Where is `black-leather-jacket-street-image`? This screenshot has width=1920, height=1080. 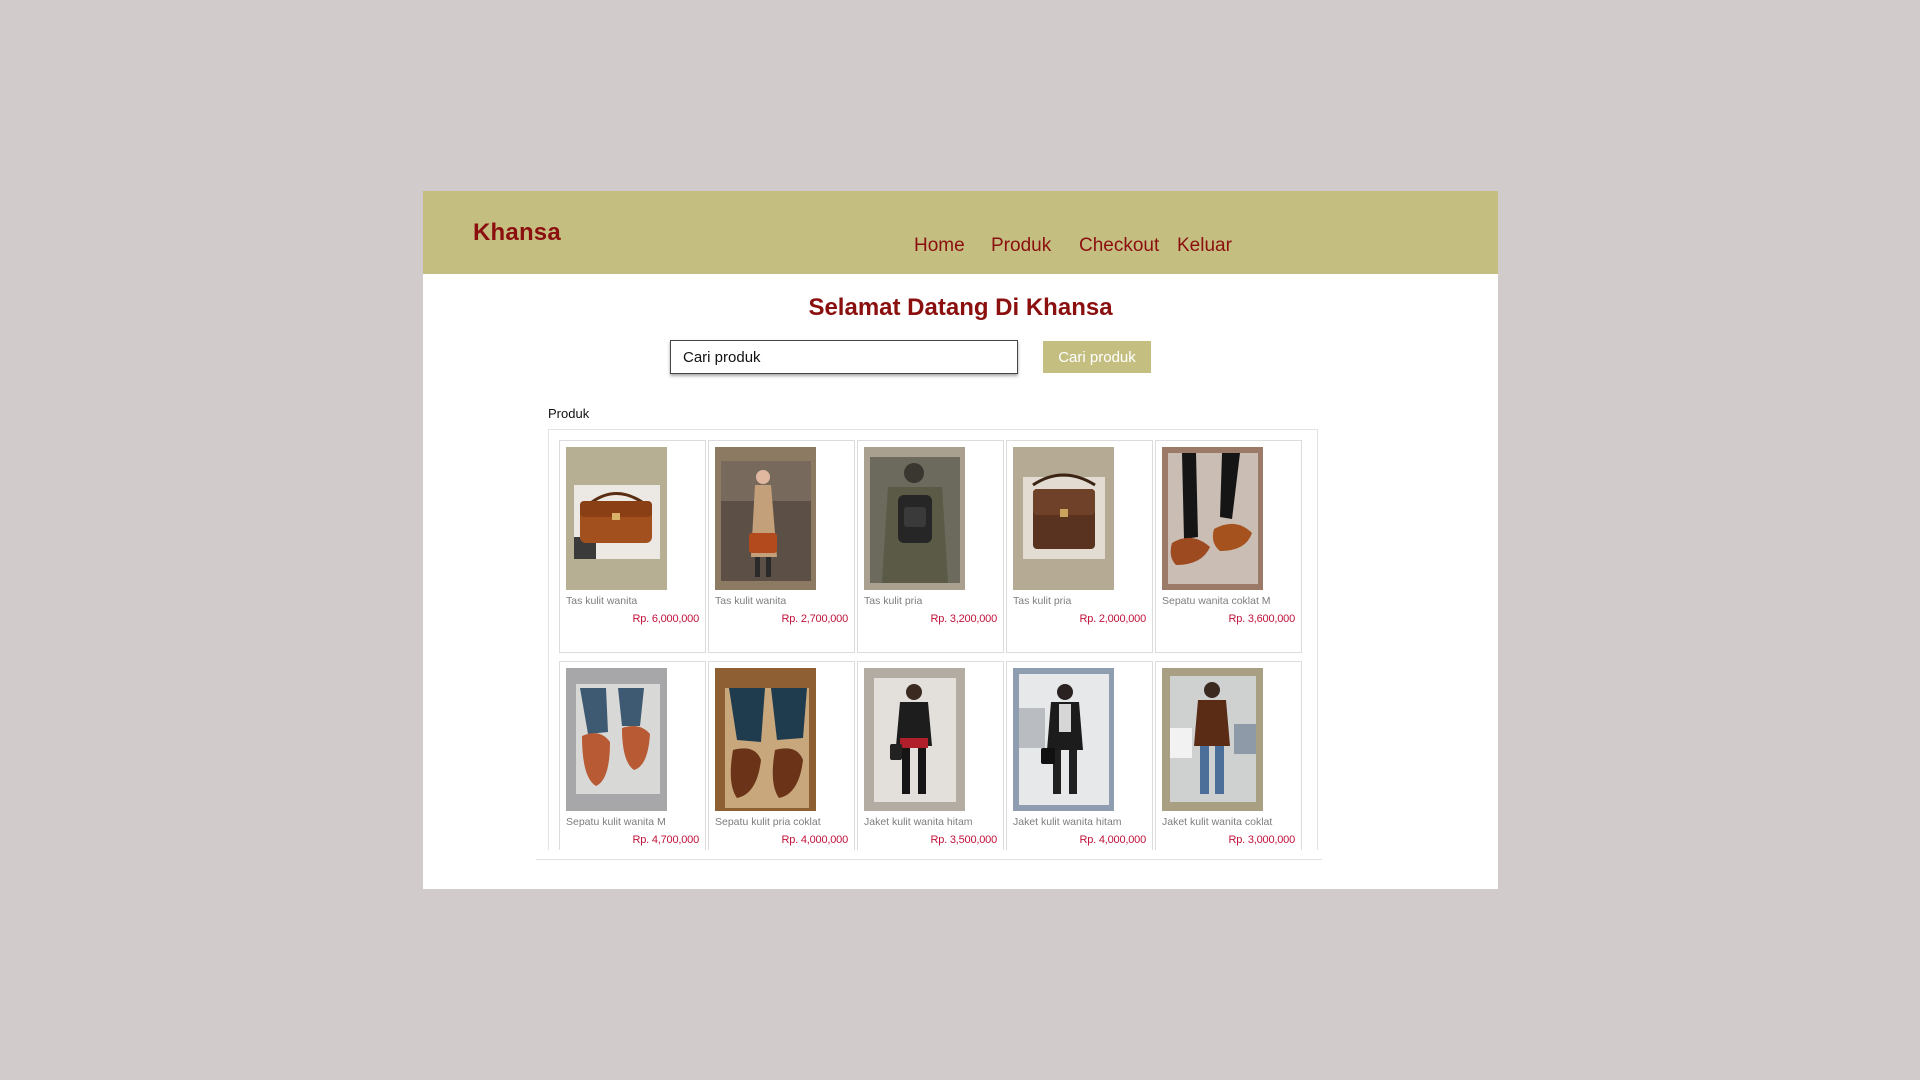
black-leather-jacket-street-image is located at coordinates (1063, 739).